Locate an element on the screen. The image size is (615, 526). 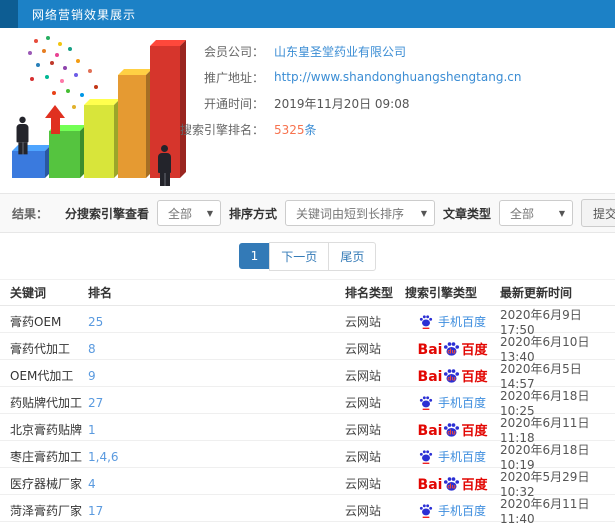
table-row: 膏药代加工 8 云网站 手机百度 Bai is located at coordinates (307, 348).